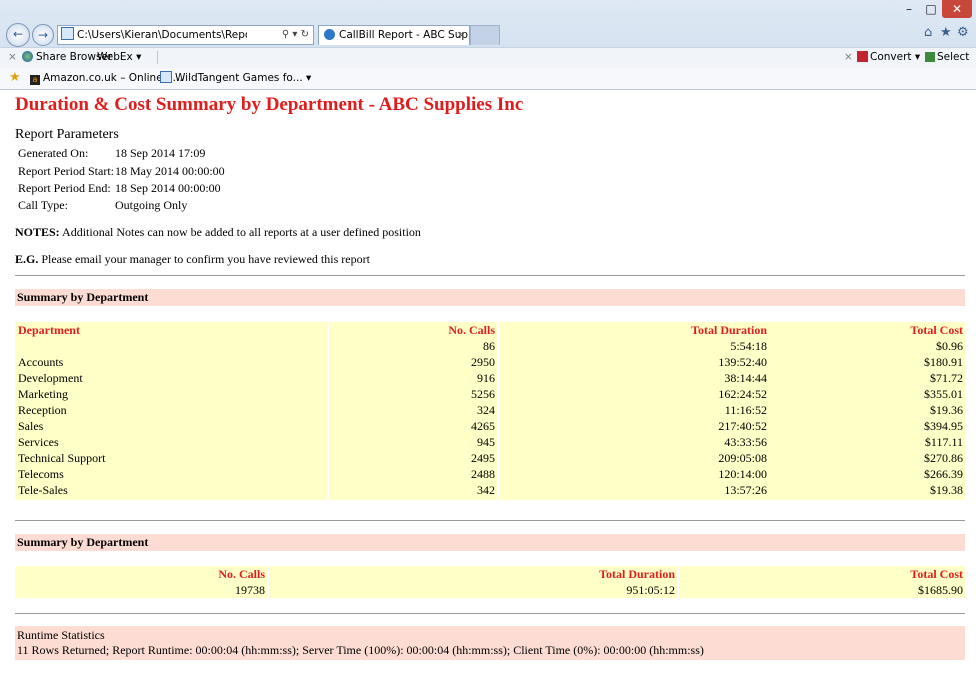  Describe the element at coordinates (170, 171) in the screenshot. I see `param-value: 18 May 2014 00:00:00` at that location.